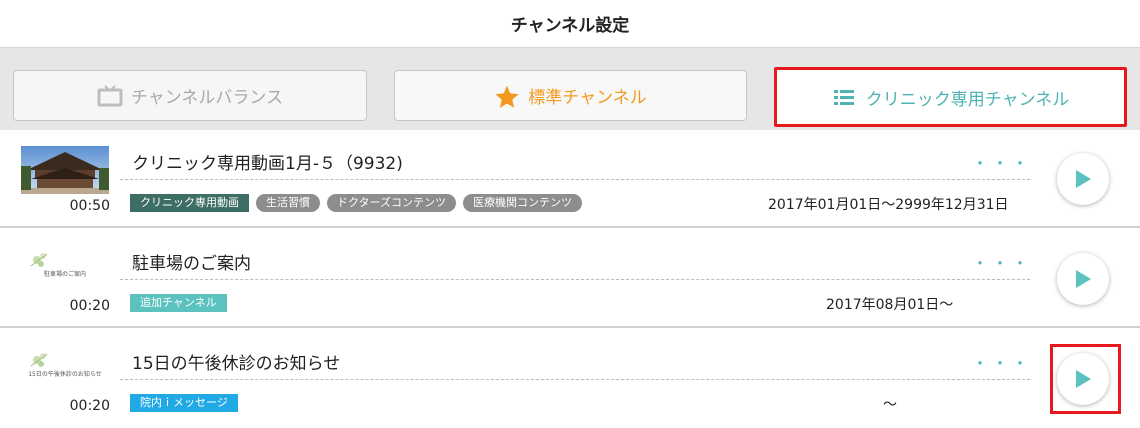 The width and height of the screenshot is (1140, 428). What do you see at coordinates (288, 203) in the screenshot?
I see `tag-lifestyle: 生活習慣` at bounding box center [288, 203].